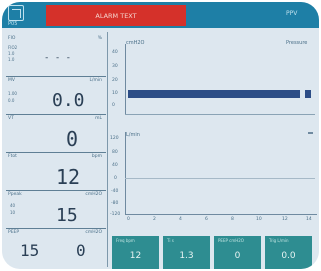 The height and width of the screenshot is (271, 321). Describe the element at coordinates (30, 250) in the screenshot. I see `peep-value: 15` at that location.